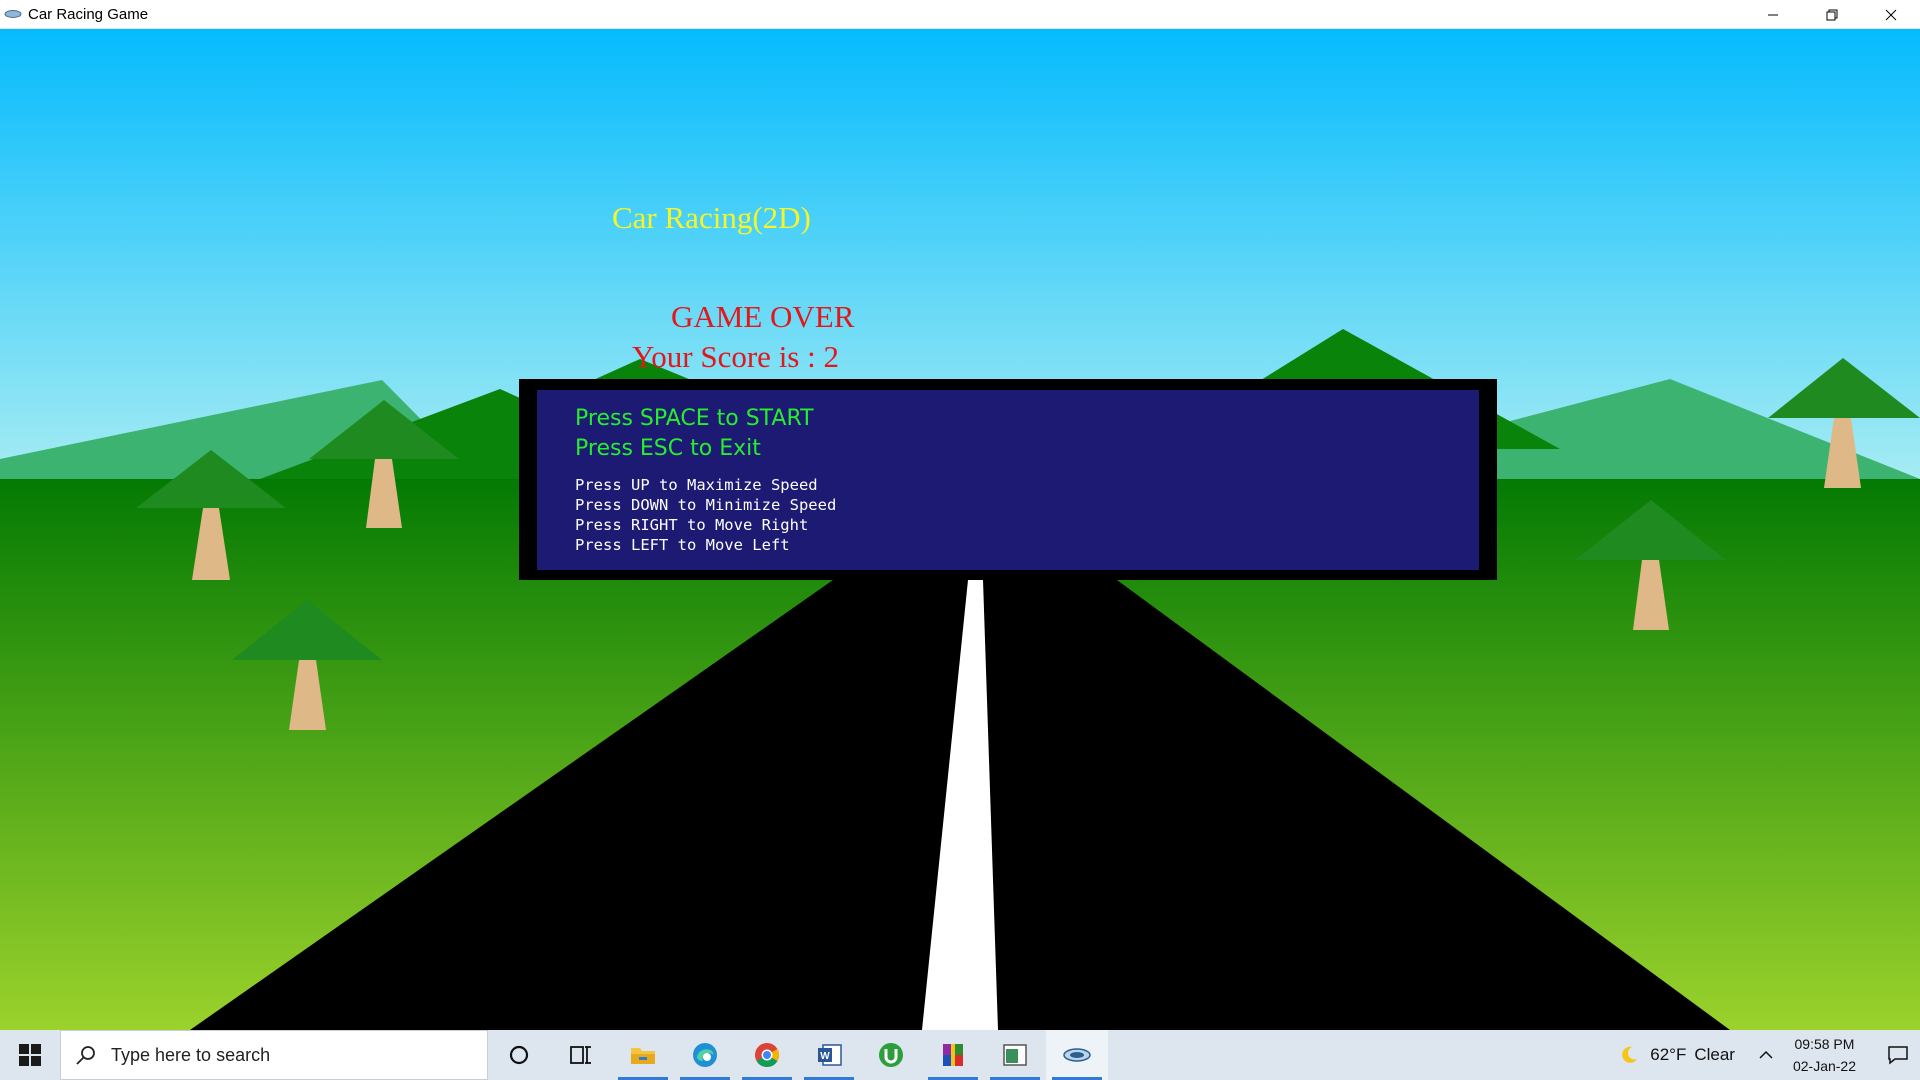 This screenshot has height=1080, width=1920. I want to click on chrome-button, so click(767, 1055).